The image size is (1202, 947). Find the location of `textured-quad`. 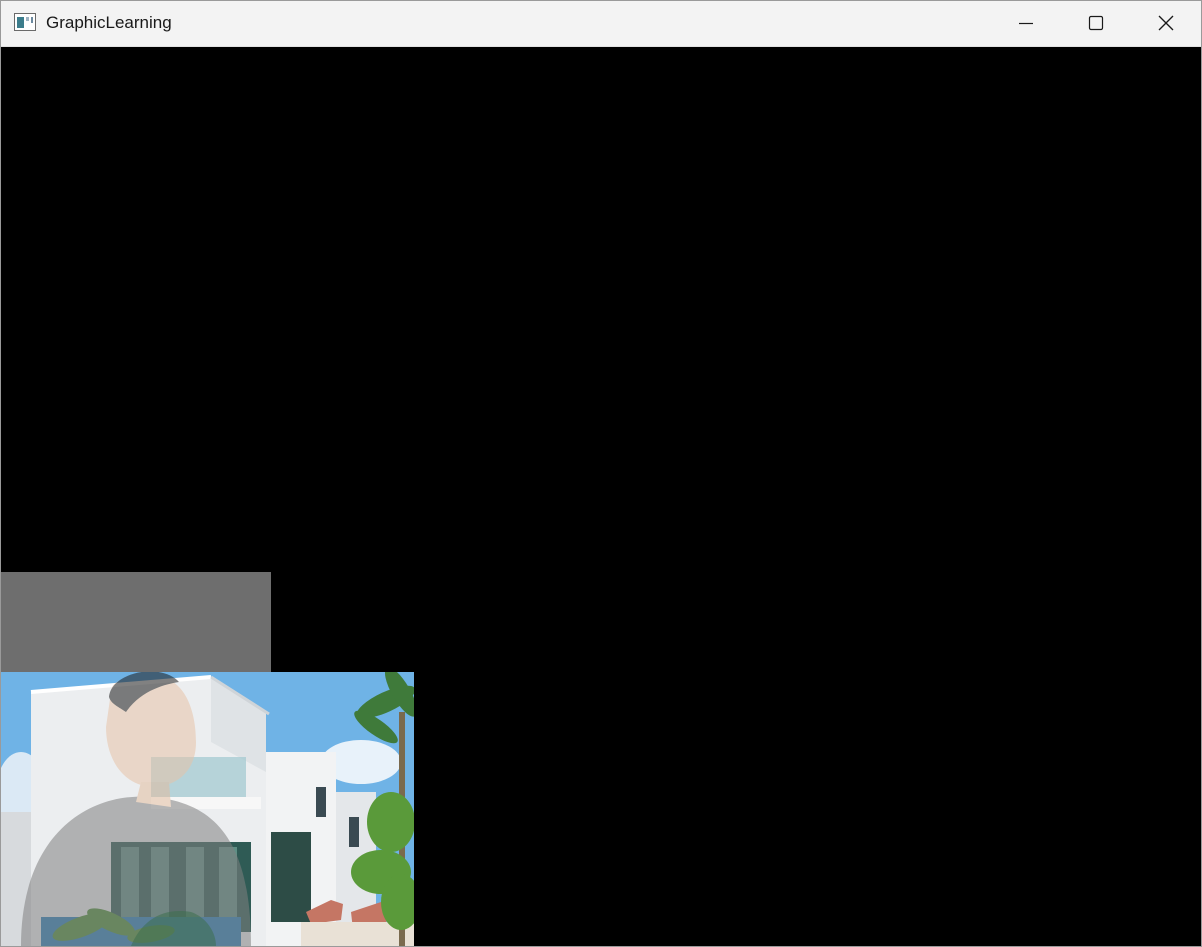

textured-quad is located at coordinates (207, 809).